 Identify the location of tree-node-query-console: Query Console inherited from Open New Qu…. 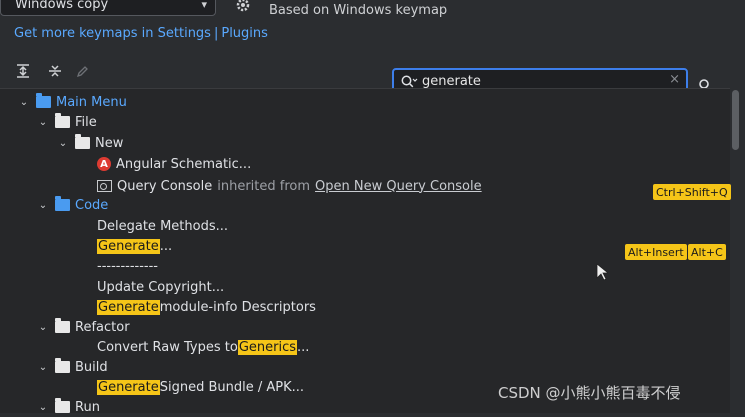
(289, 186).